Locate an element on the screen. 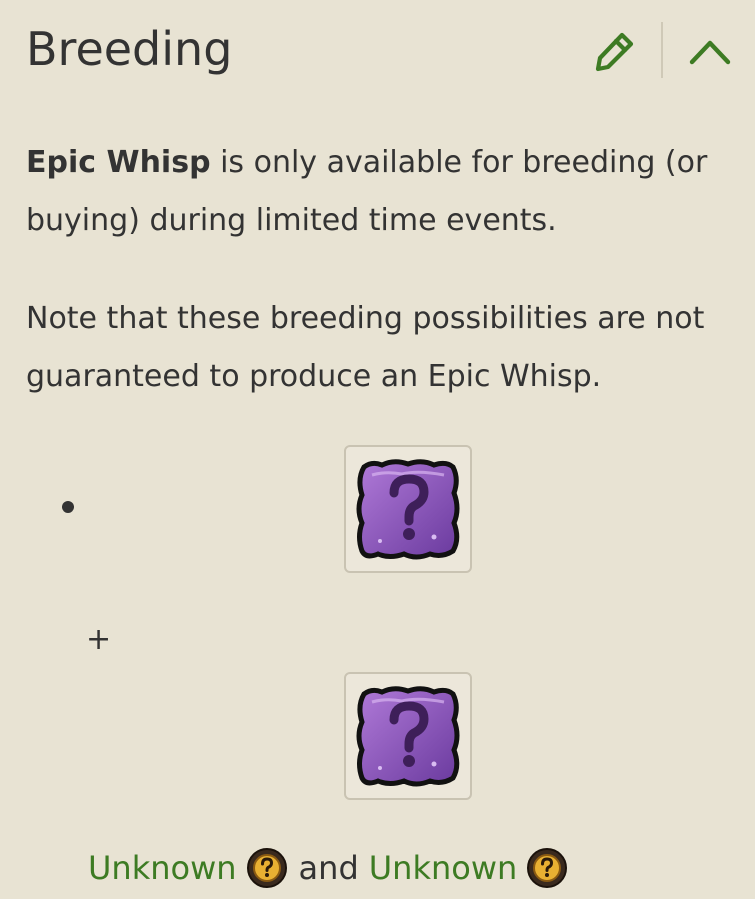  chevron-up-icon is located at coordinates (710, 52).